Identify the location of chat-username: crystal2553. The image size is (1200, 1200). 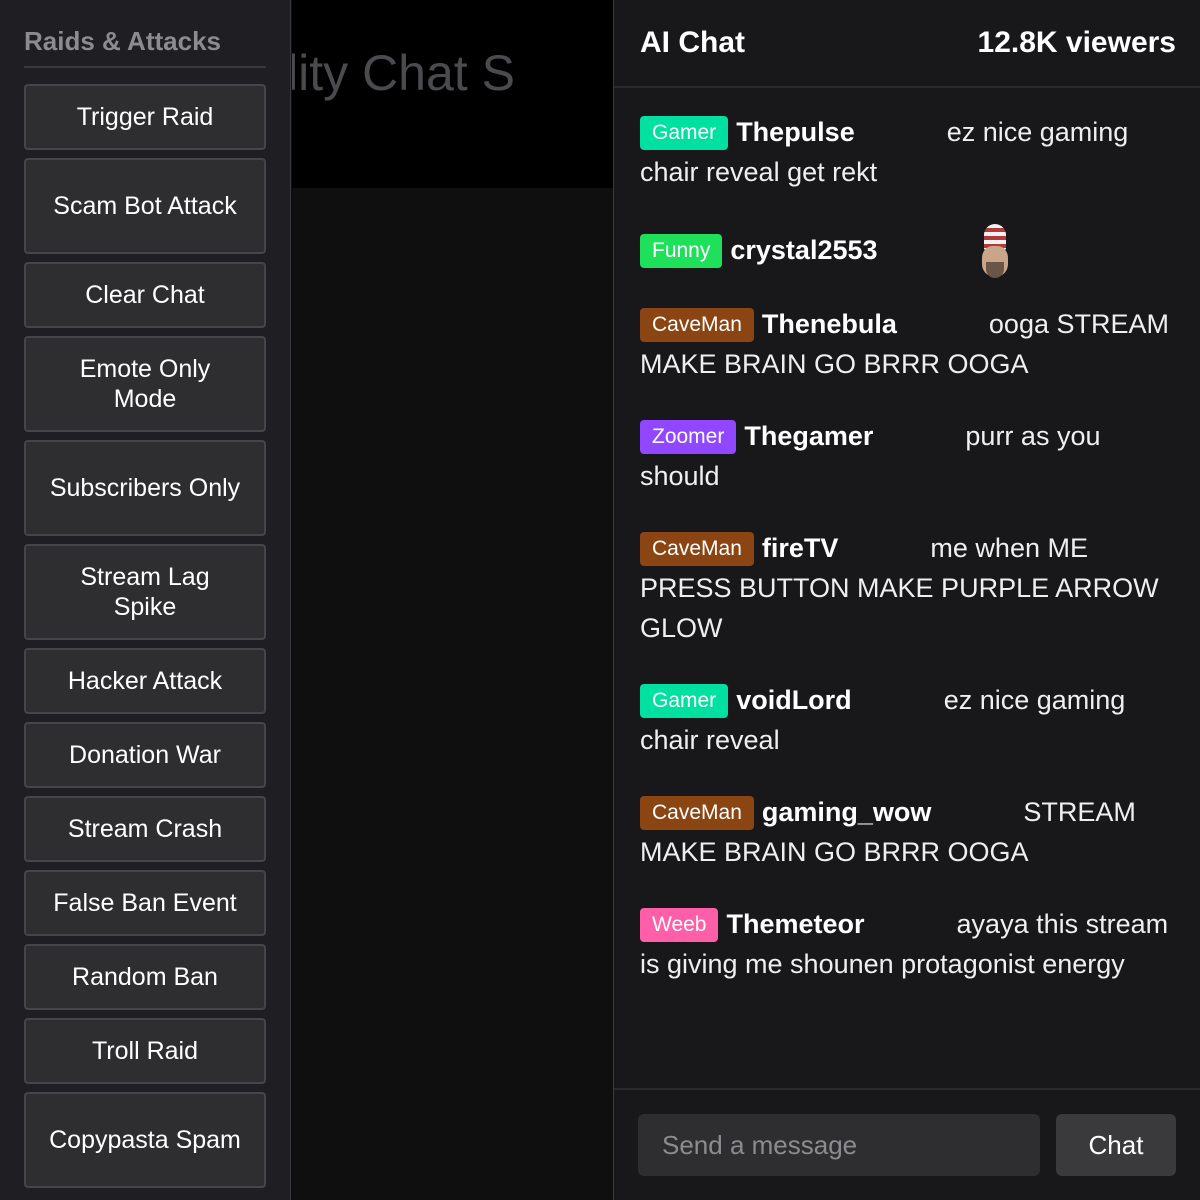
(803, 250).